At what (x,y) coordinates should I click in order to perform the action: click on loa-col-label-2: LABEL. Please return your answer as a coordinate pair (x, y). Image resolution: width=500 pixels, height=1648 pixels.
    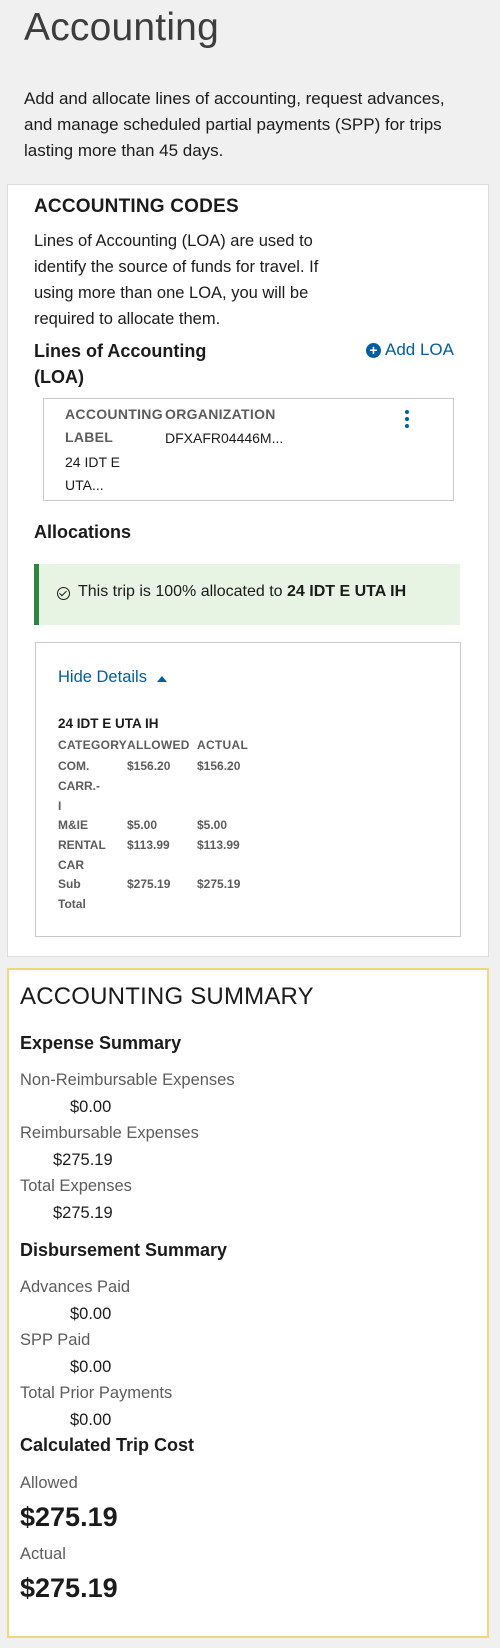
    Looking at the image, I should click on (89, 437).